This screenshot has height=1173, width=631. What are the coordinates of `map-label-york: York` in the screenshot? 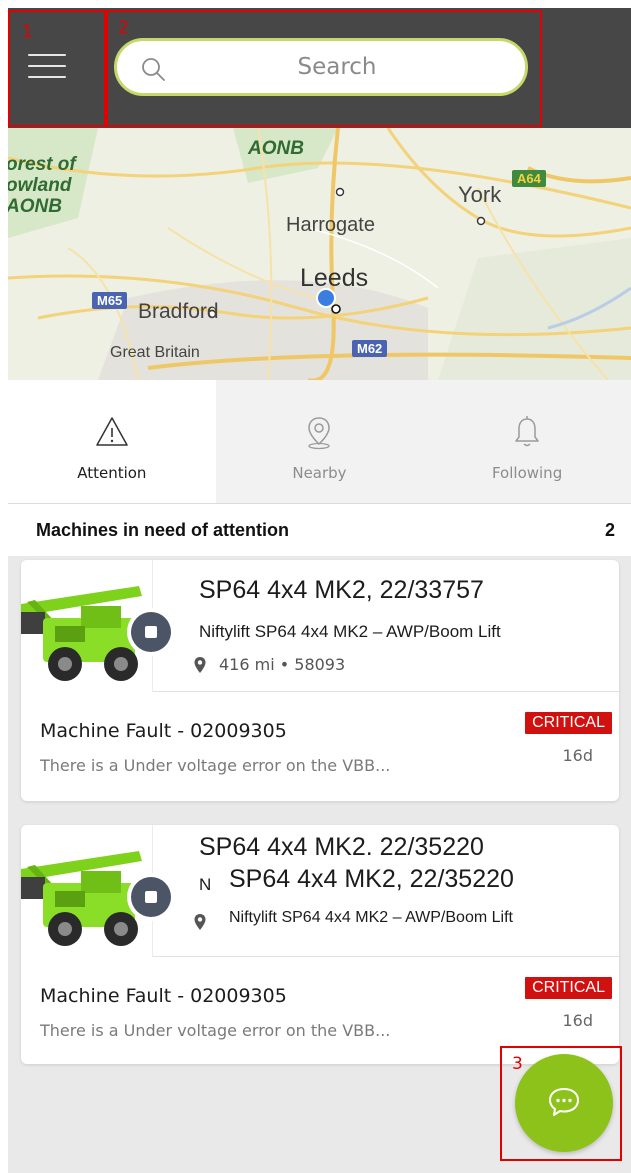 It's located at (480, 194).